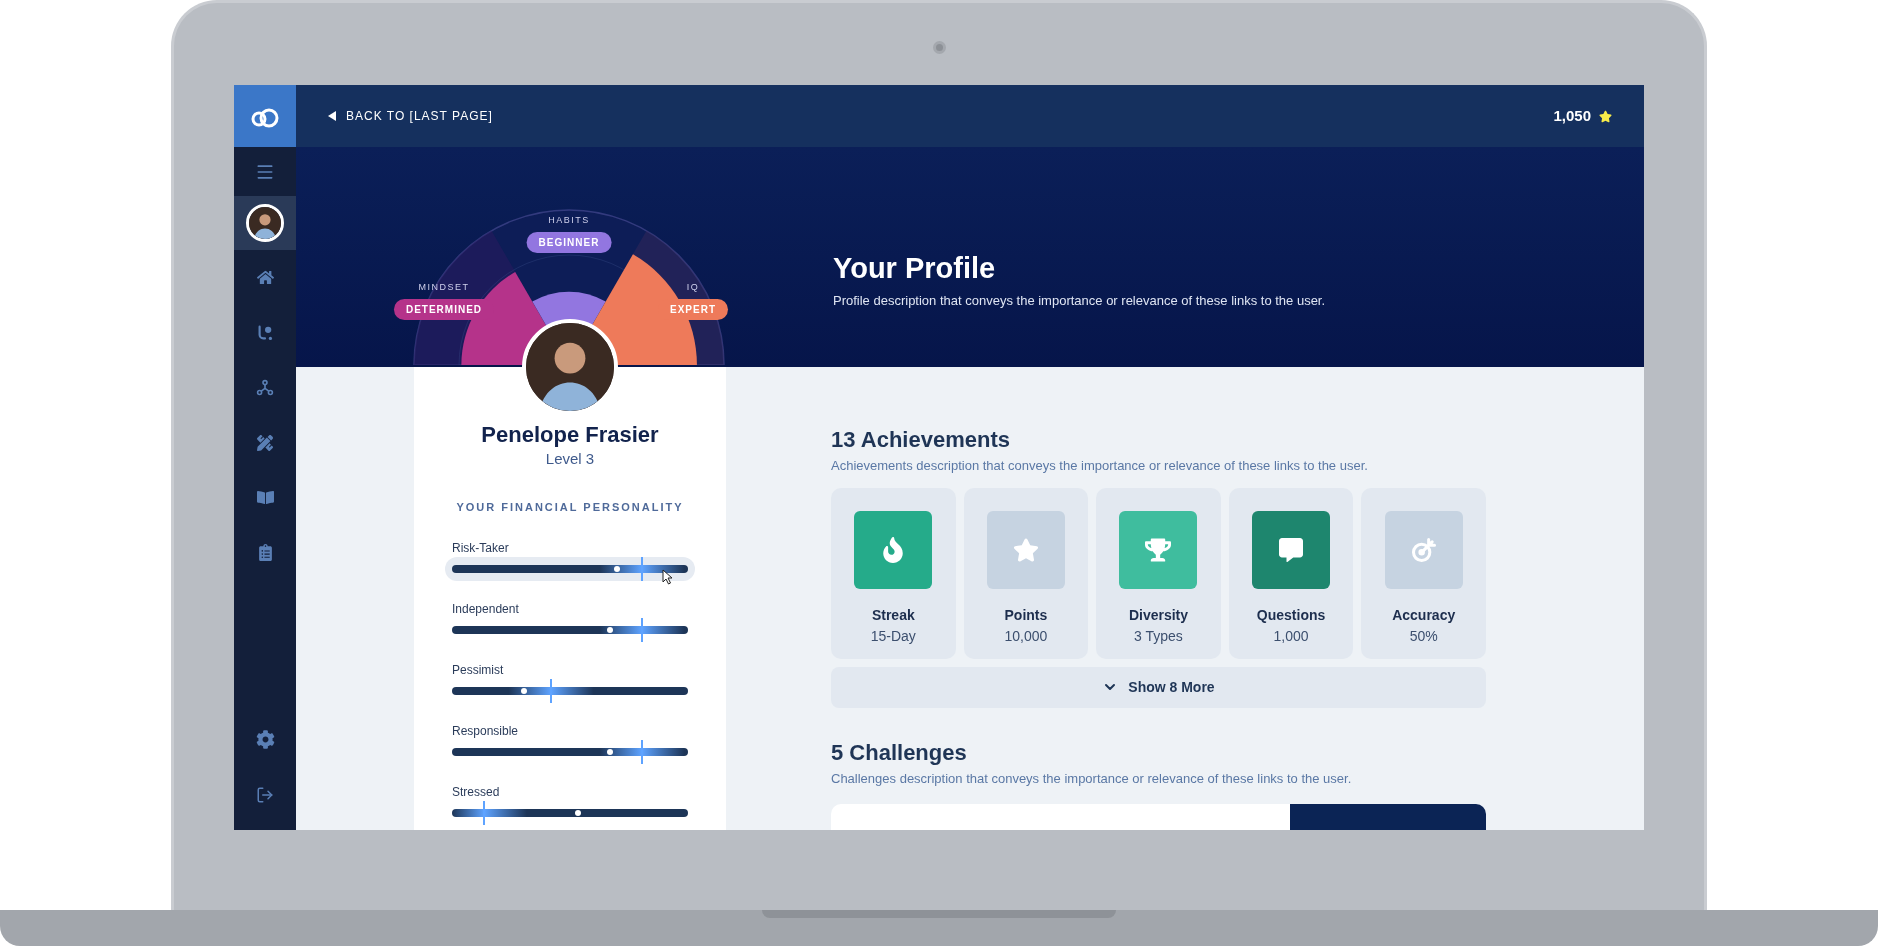 This screenshot has height=946, width=1878. What do you see at coordinates (332, 116) in the screenshot?
I see `back-triangle-icon` at bounding box center [332, 116].